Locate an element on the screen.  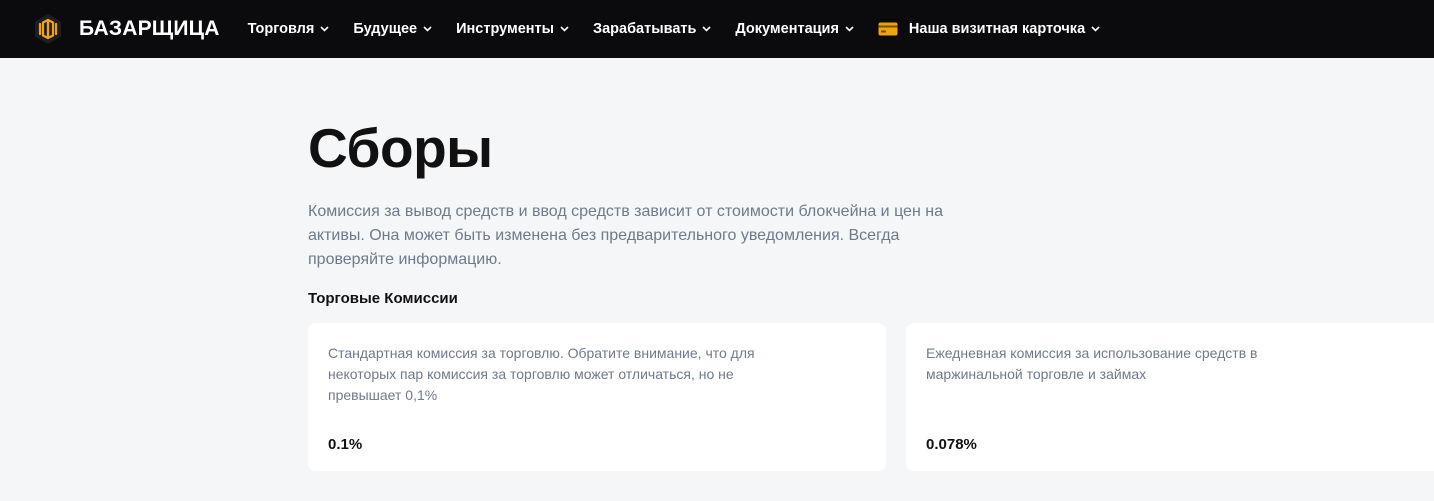
nav-item-business-card: Наша визитная карточка is located at coordinates (989, 29).